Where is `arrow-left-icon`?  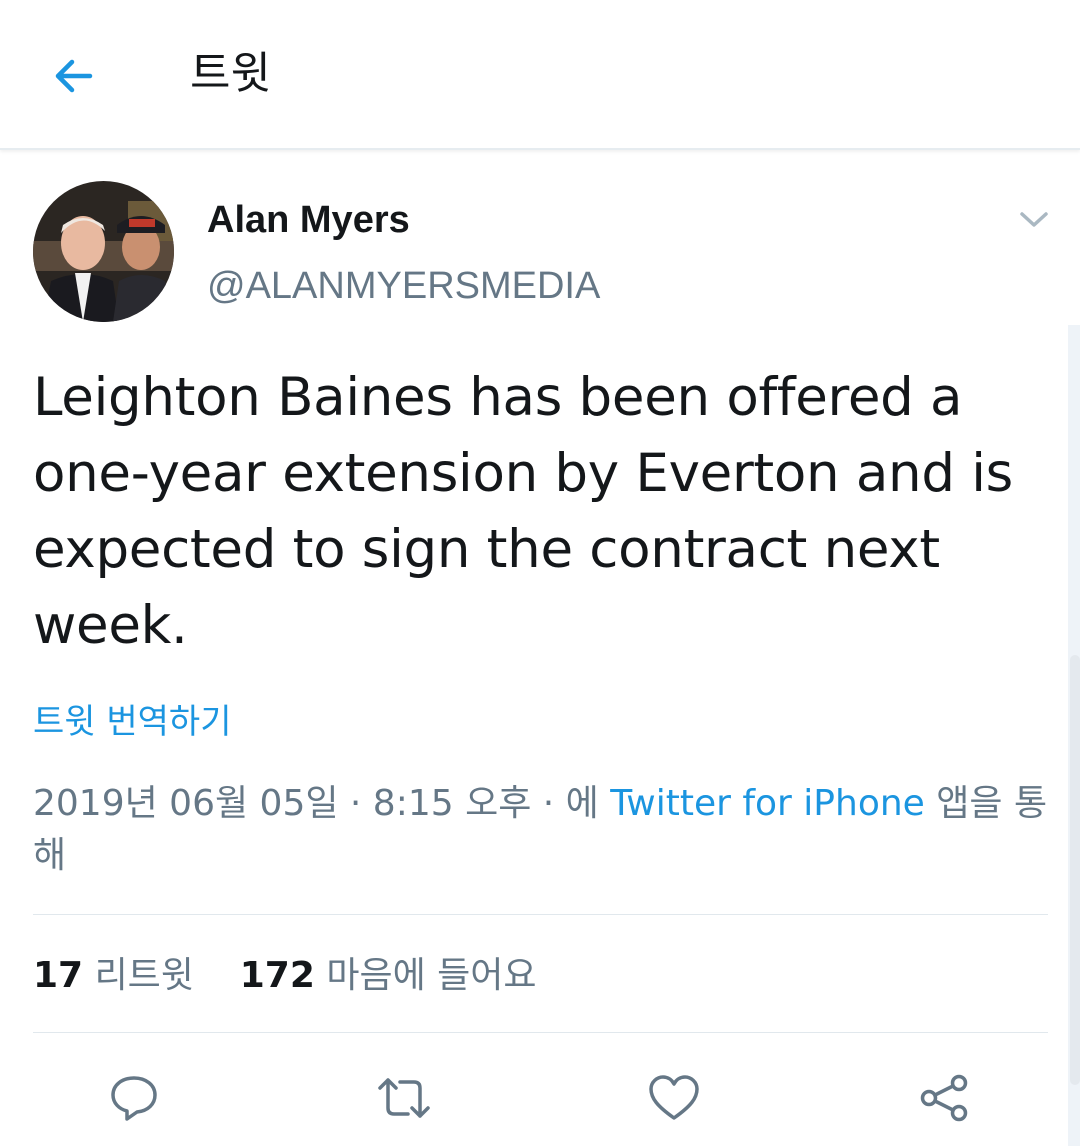
arrow-left-icon is located at coordinates (74, 76).